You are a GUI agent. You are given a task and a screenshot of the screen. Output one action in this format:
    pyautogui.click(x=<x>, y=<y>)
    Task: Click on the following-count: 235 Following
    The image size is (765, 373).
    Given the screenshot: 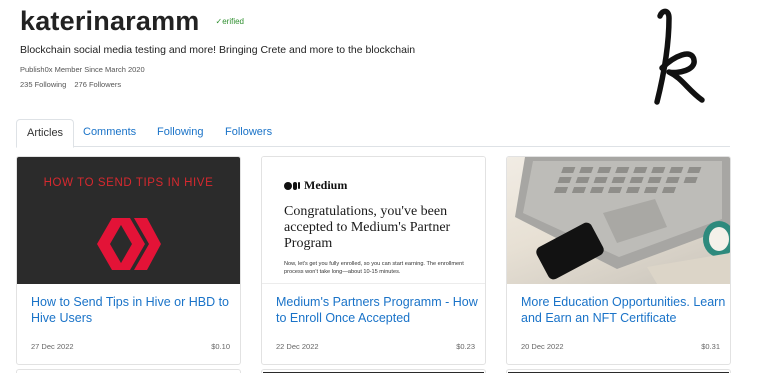 What is the action you would take?
    pyautogui.click(x=43, y=84)
    